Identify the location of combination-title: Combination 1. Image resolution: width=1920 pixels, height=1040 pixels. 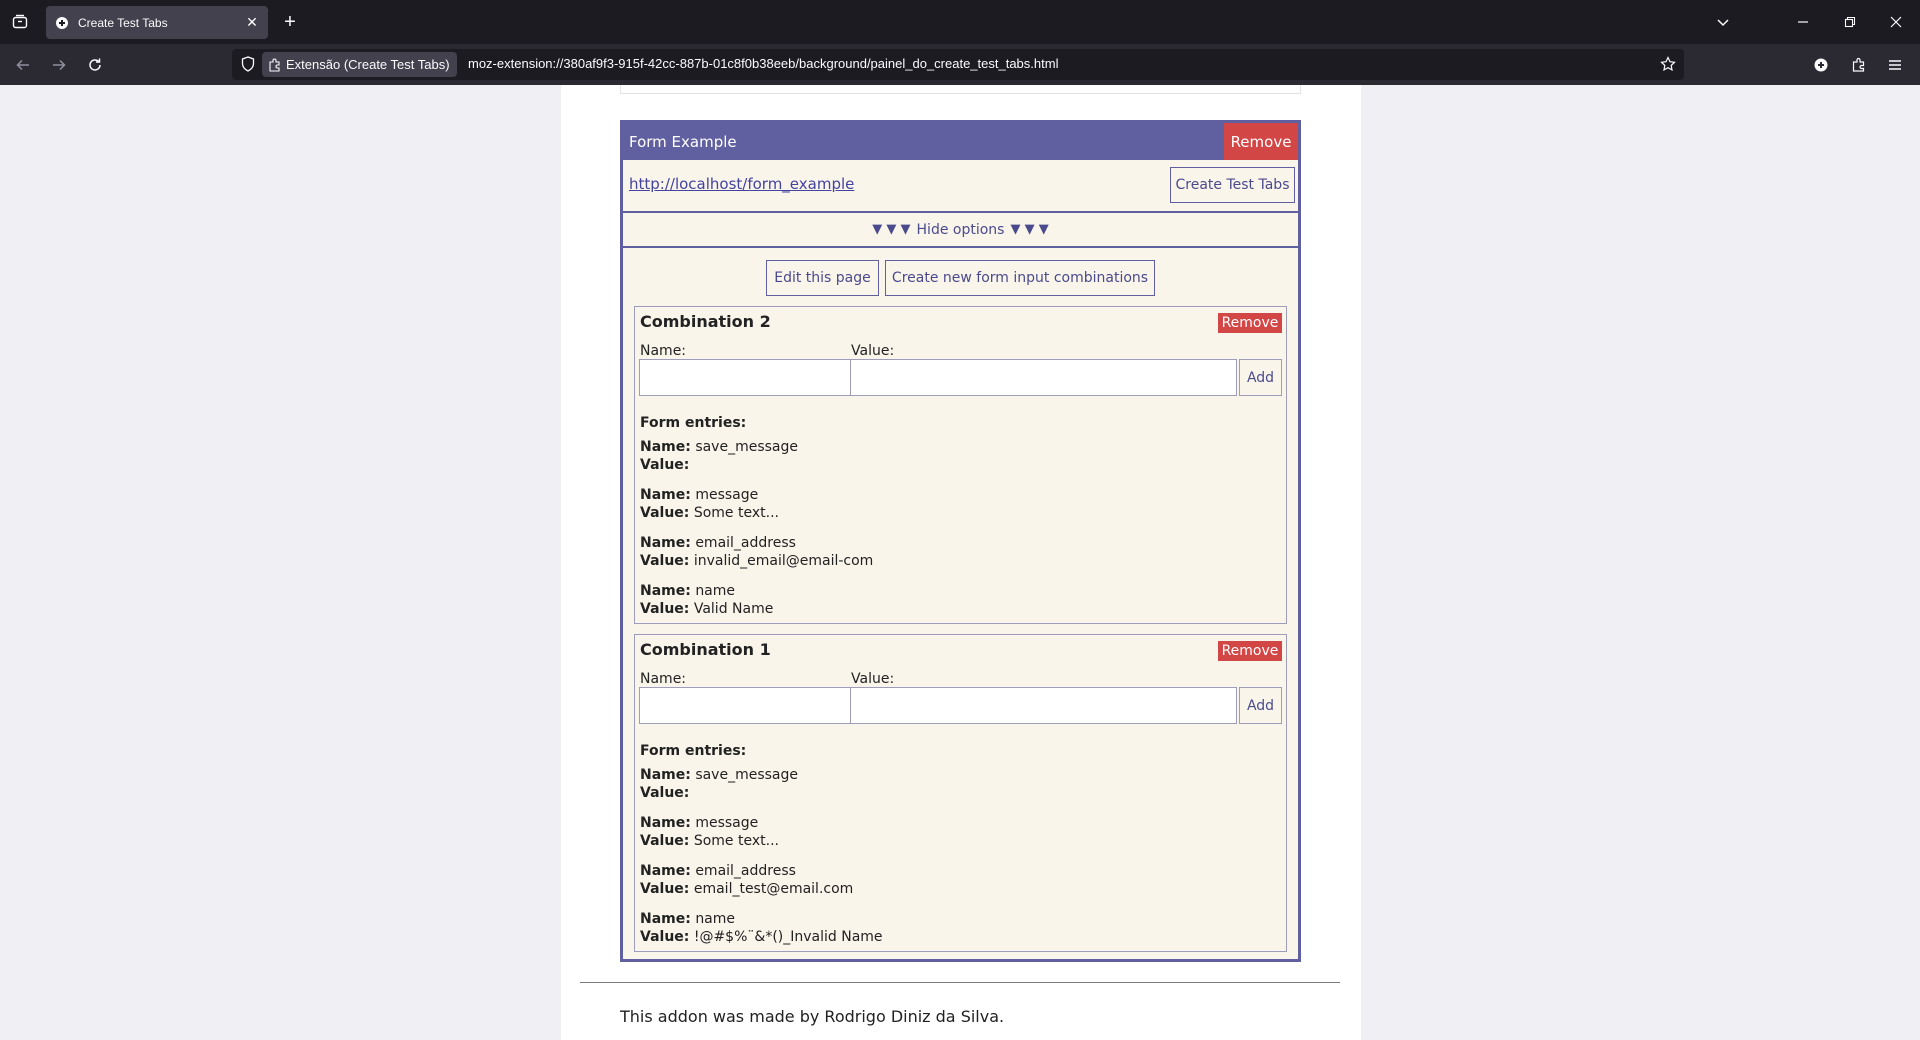
(705, 649).